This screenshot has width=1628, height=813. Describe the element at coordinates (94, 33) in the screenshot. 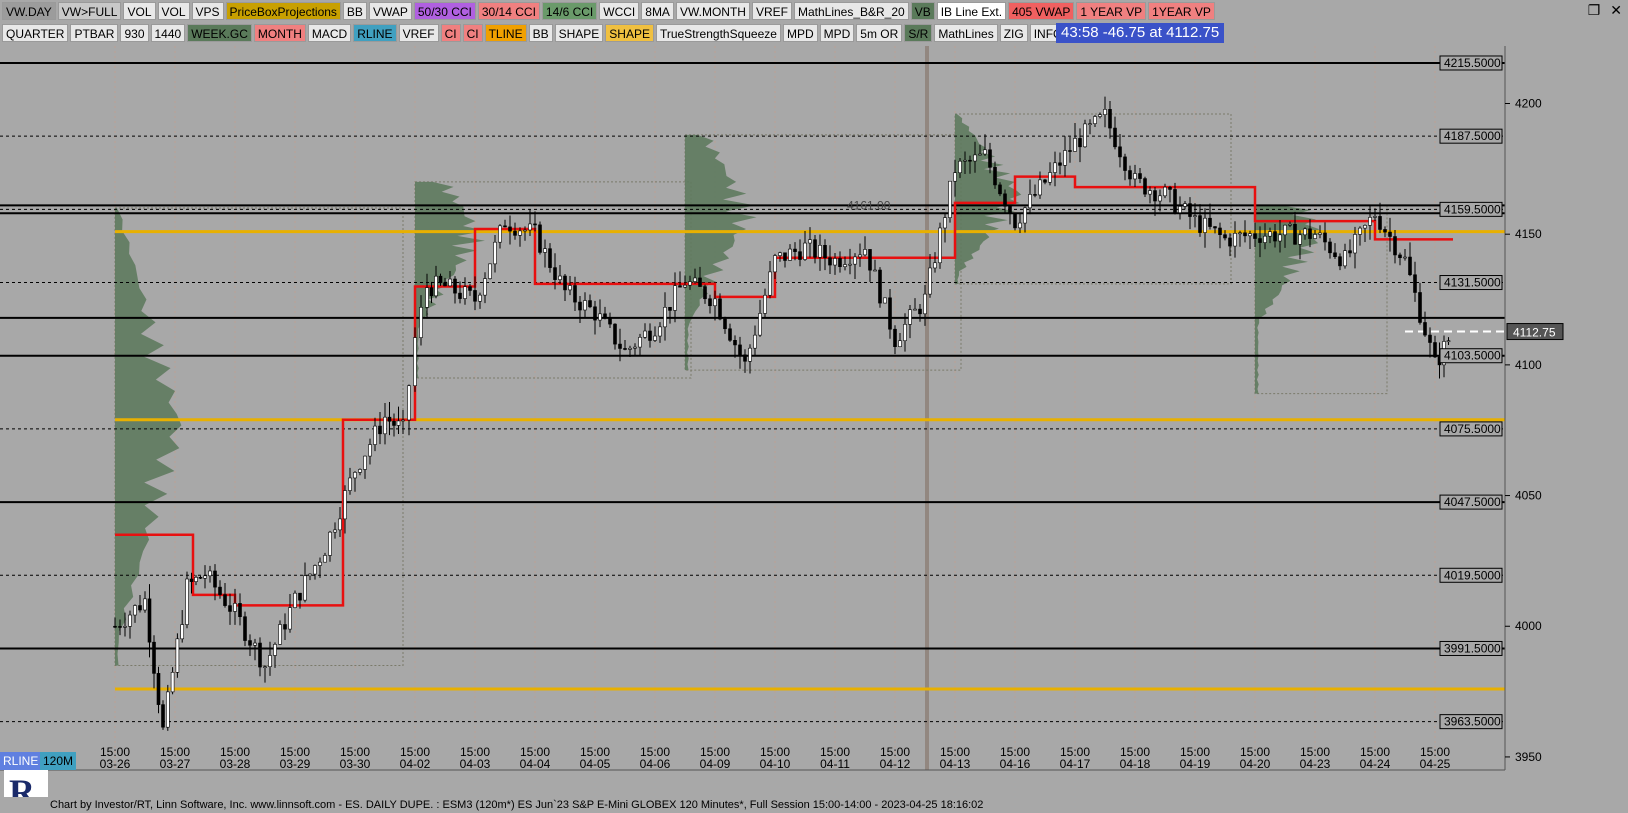

I see `toolbar2-button-1: PTBAR` at that location.